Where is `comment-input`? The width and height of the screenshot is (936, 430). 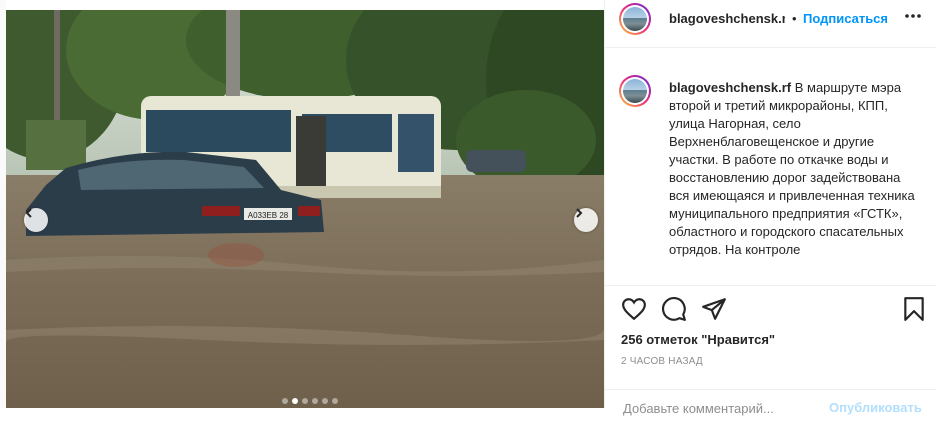
comment-input is located at coordinates (728, 408).